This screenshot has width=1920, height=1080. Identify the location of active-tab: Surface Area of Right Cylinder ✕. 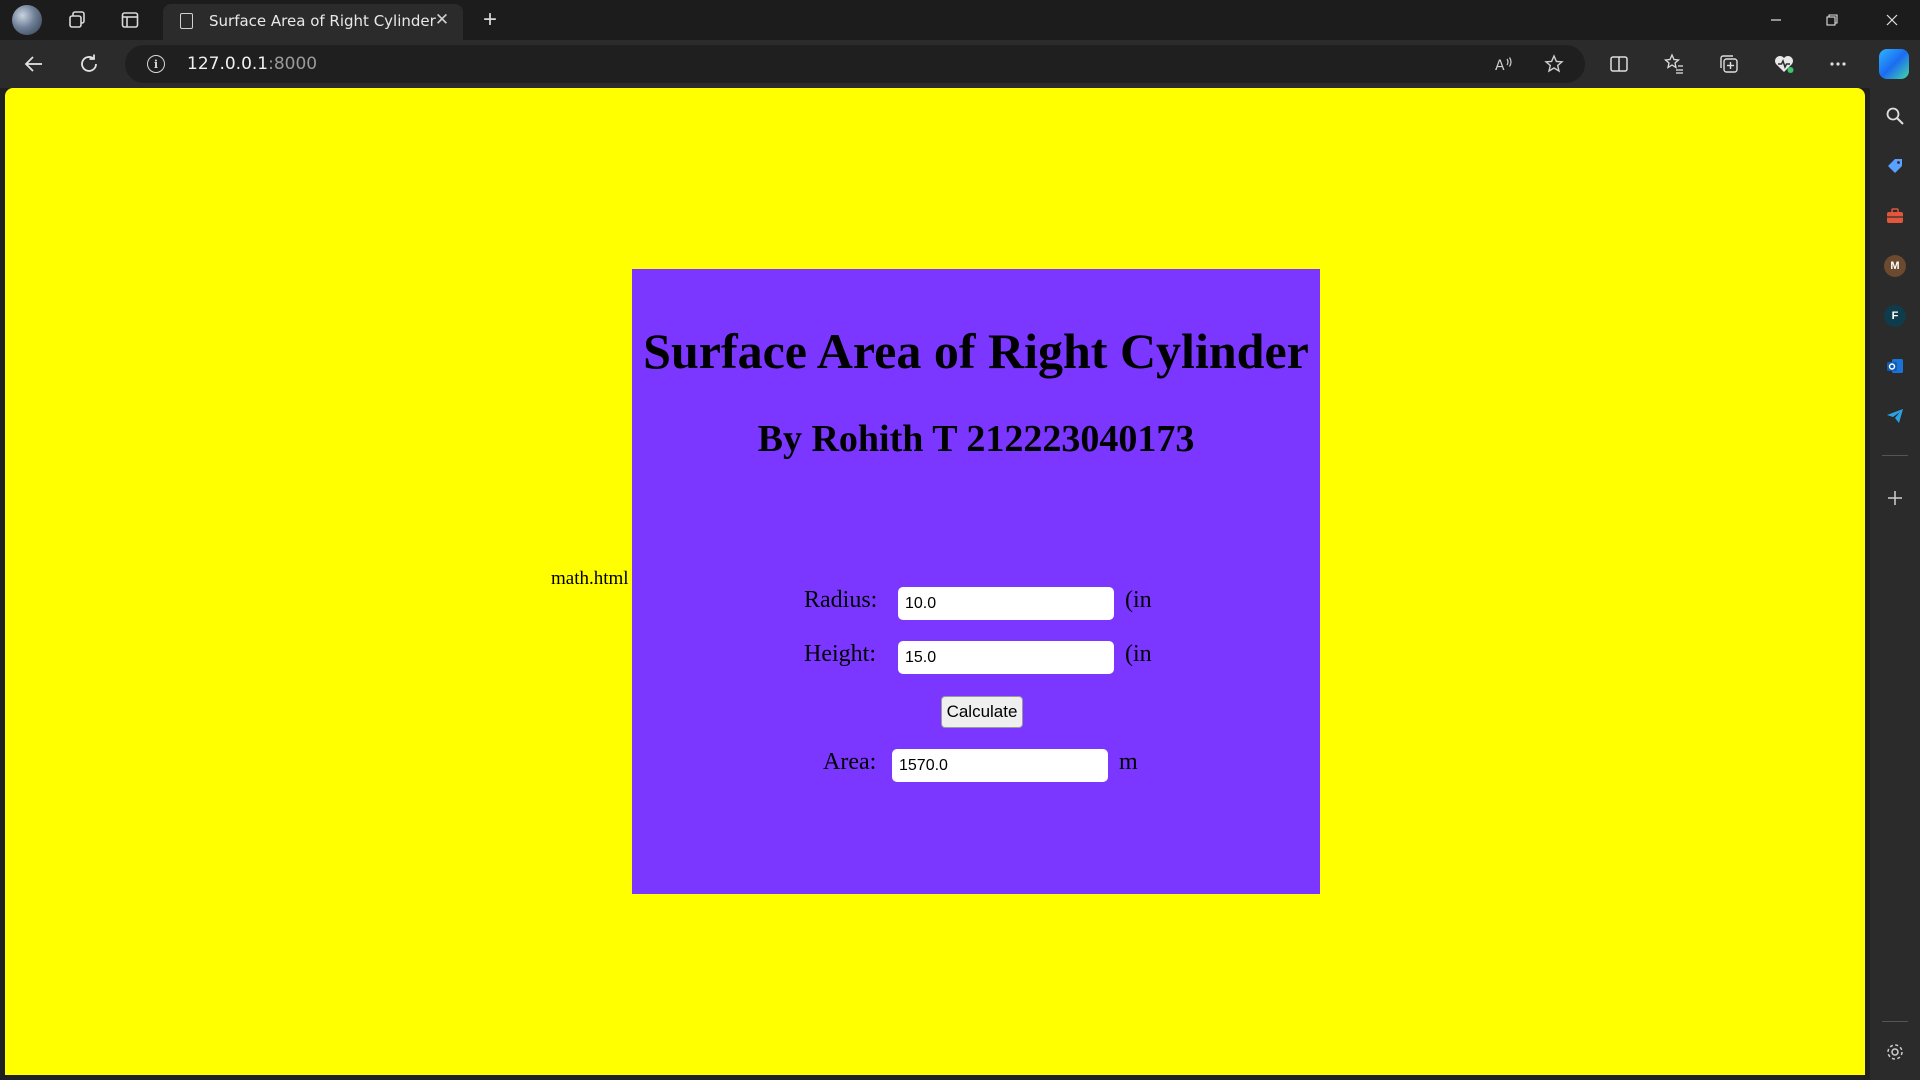
(313, 22).